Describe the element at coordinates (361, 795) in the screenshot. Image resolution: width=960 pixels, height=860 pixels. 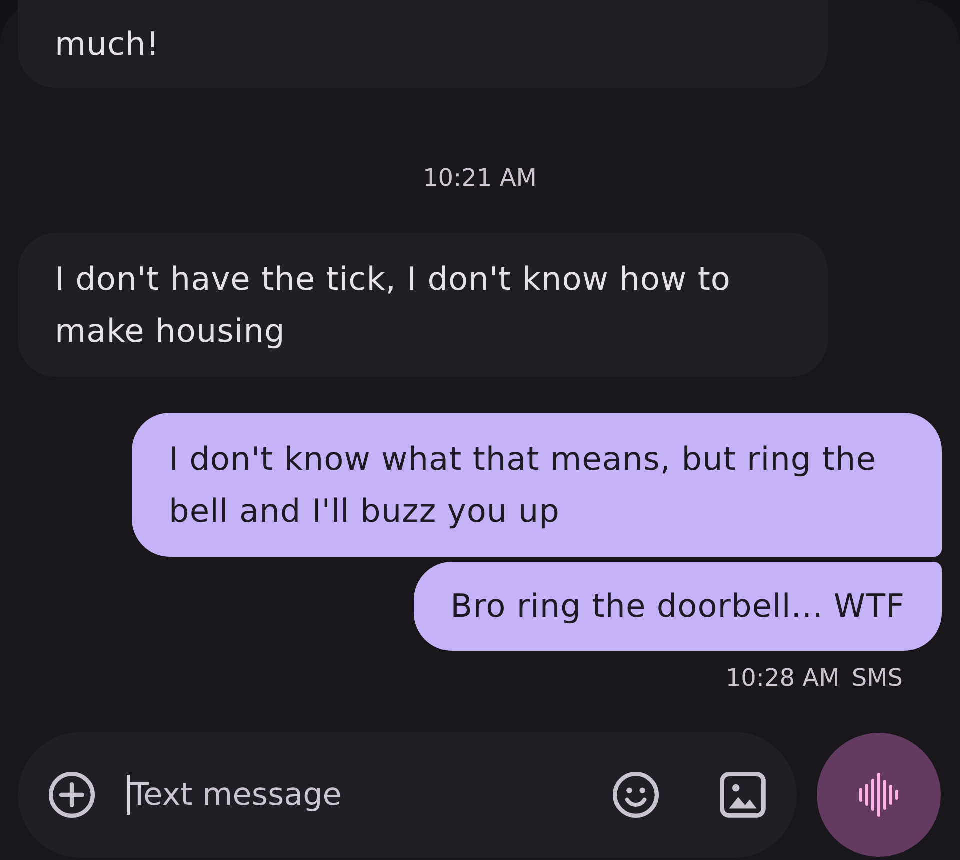
I see `message-input: Text message` at that location.